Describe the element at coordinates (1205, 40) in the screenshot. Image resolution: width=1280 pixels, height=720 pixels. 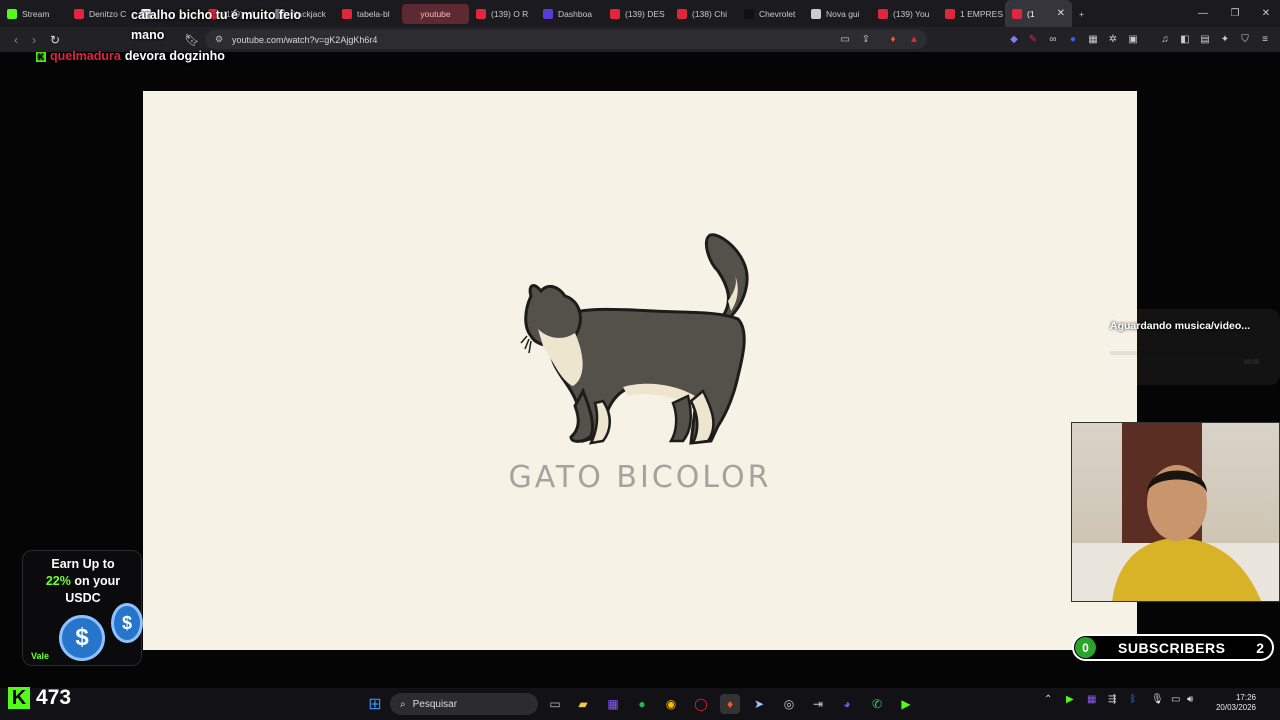
I see `wallet-icon: ▤` at that location.